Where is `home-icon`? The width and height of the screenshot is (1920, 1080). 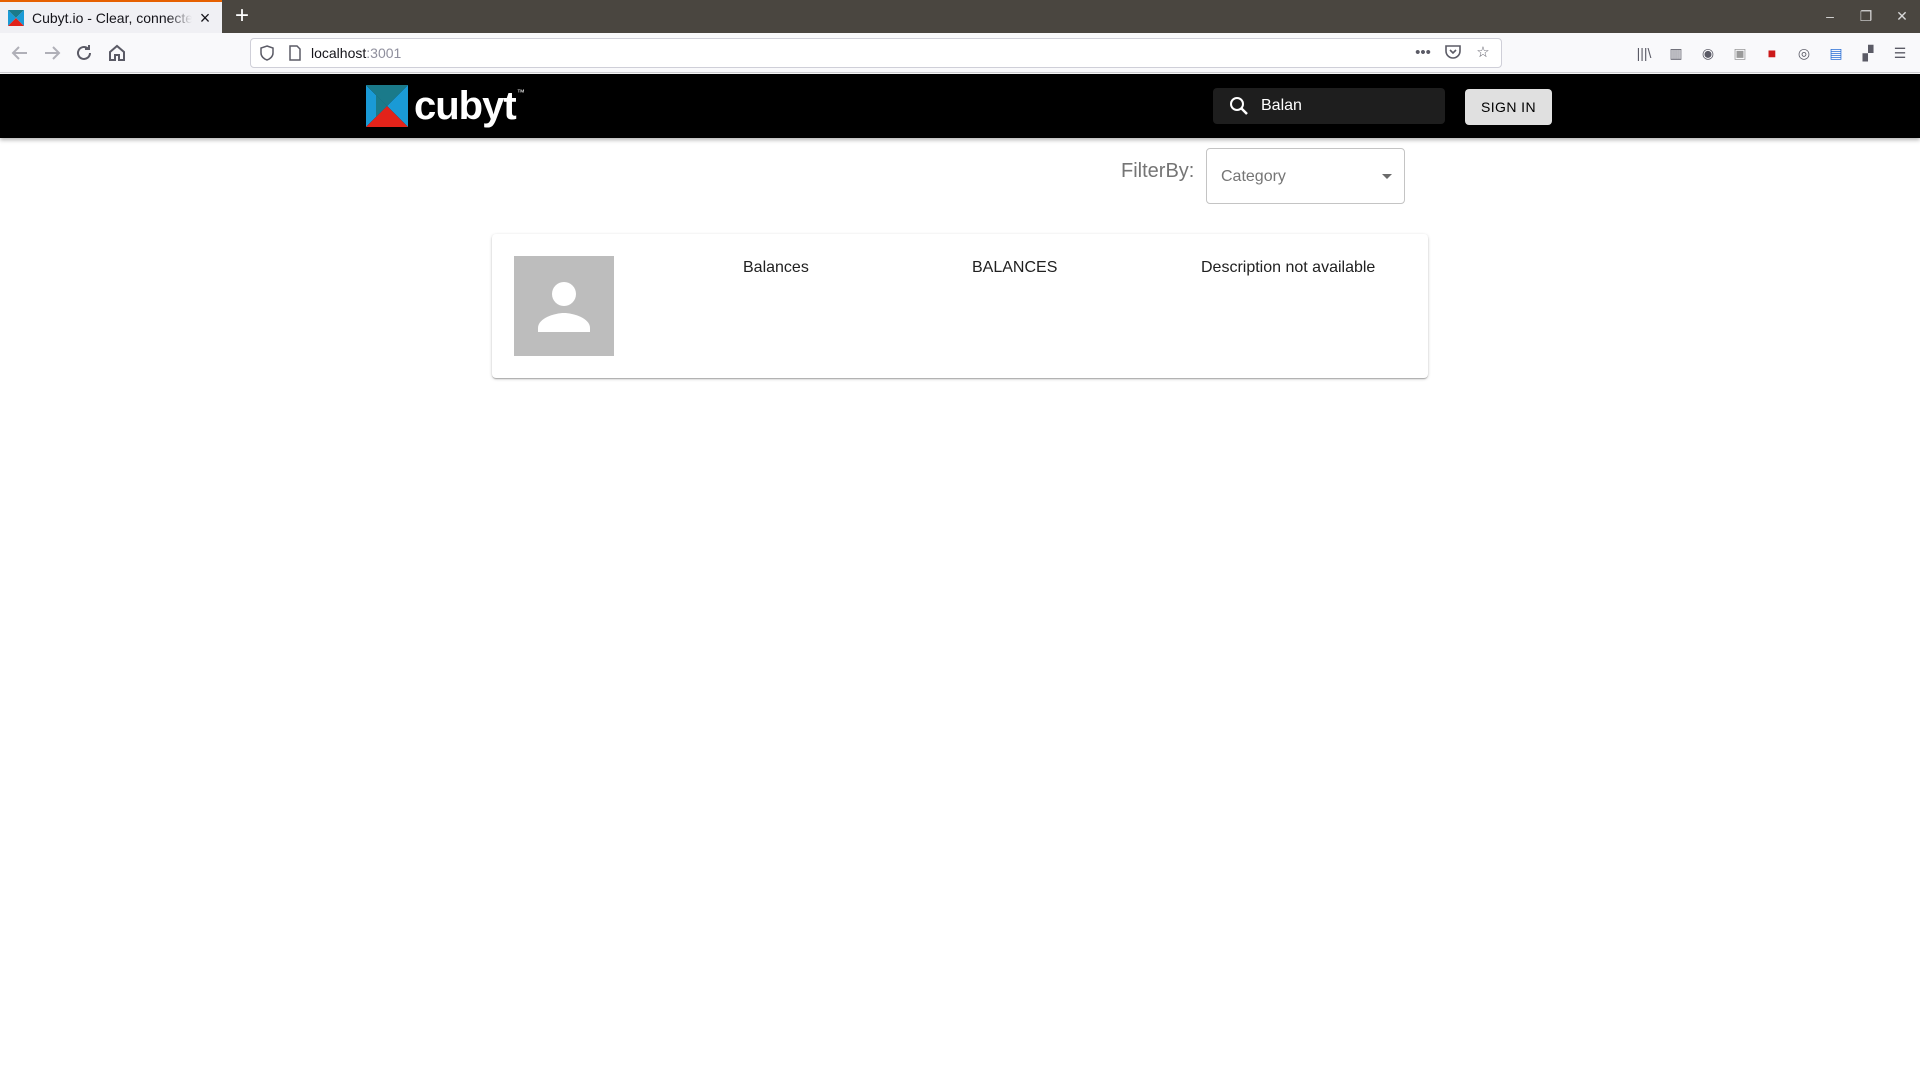
home-icon is located at coordinates (117, 53).